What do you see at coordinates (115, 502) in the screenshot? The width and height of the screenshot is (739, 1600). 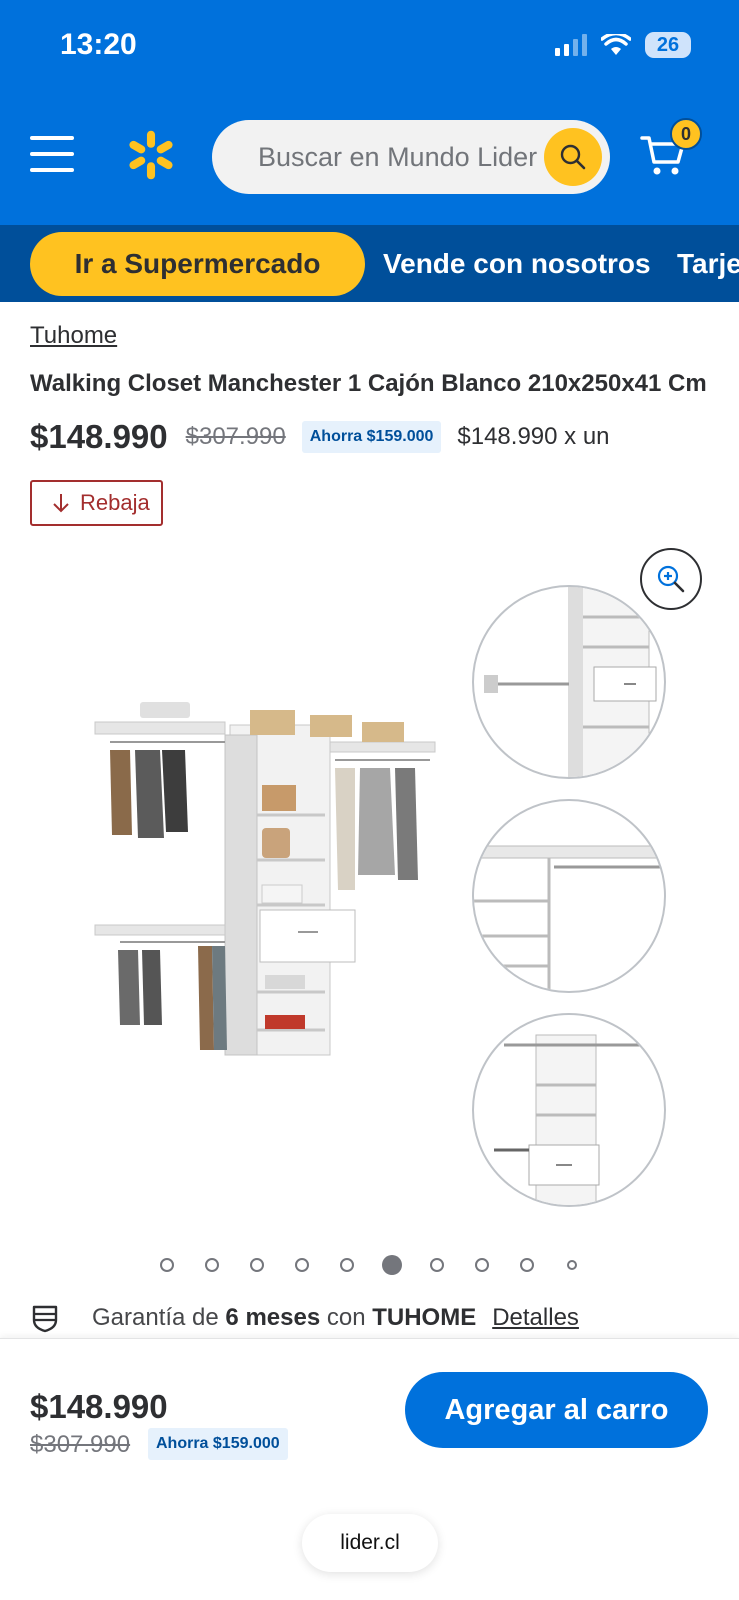 I see `sale-tag-label: Rebaja` at bounding box center [115, 502].